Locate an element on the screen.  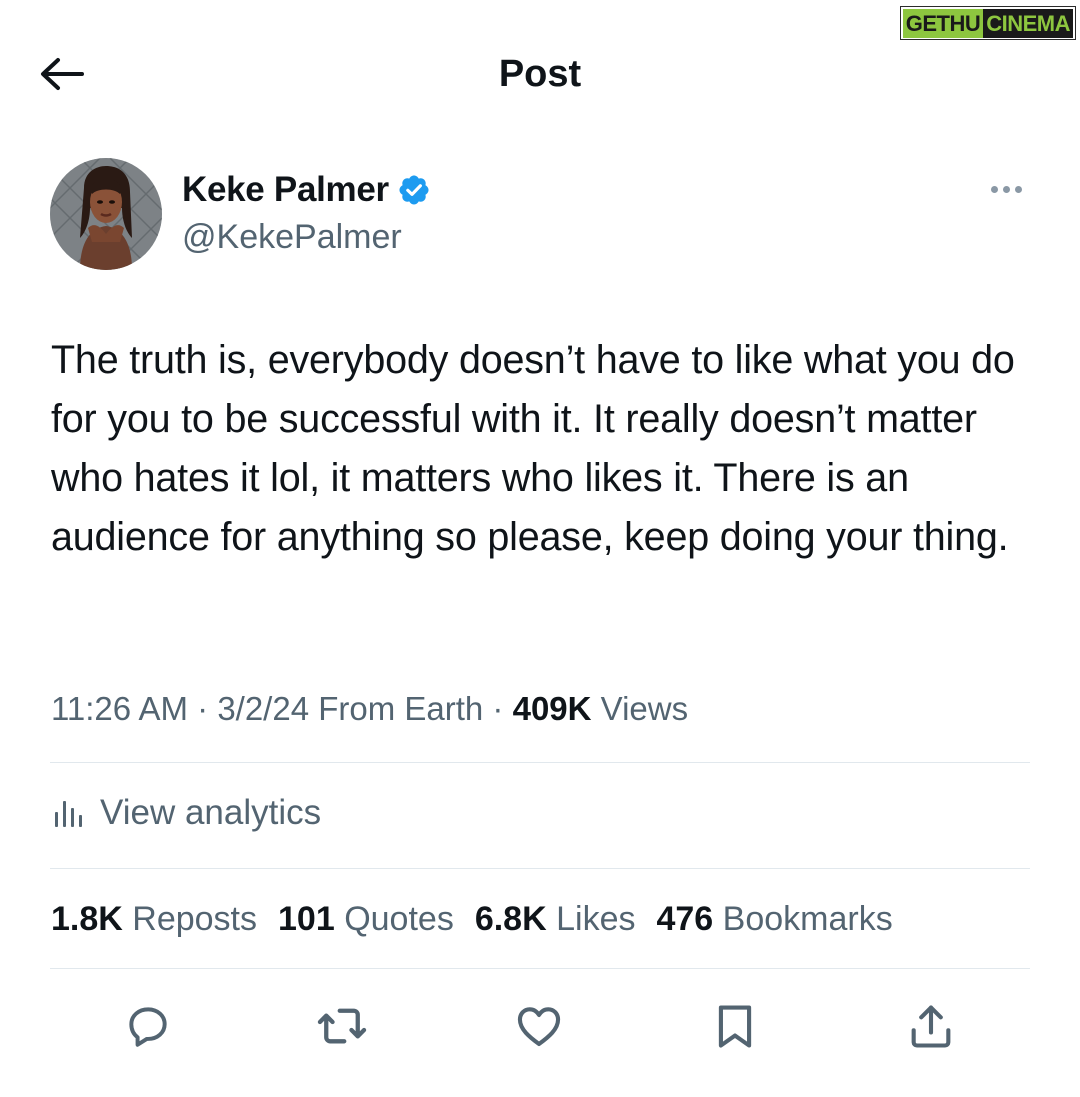
views-label: Views is located at coordinates (640, 708).